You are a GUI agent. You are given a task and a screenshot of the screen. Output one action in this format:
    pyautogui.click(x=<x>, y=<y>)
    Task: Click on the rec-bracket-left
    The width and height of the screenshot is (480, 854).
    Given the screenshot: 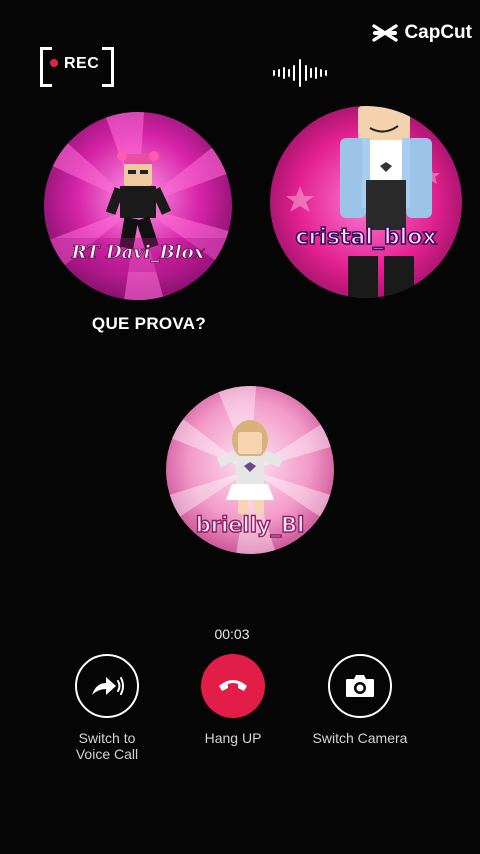 What is the action you would take?
    pyautogui.click(x=46, y=67)
    